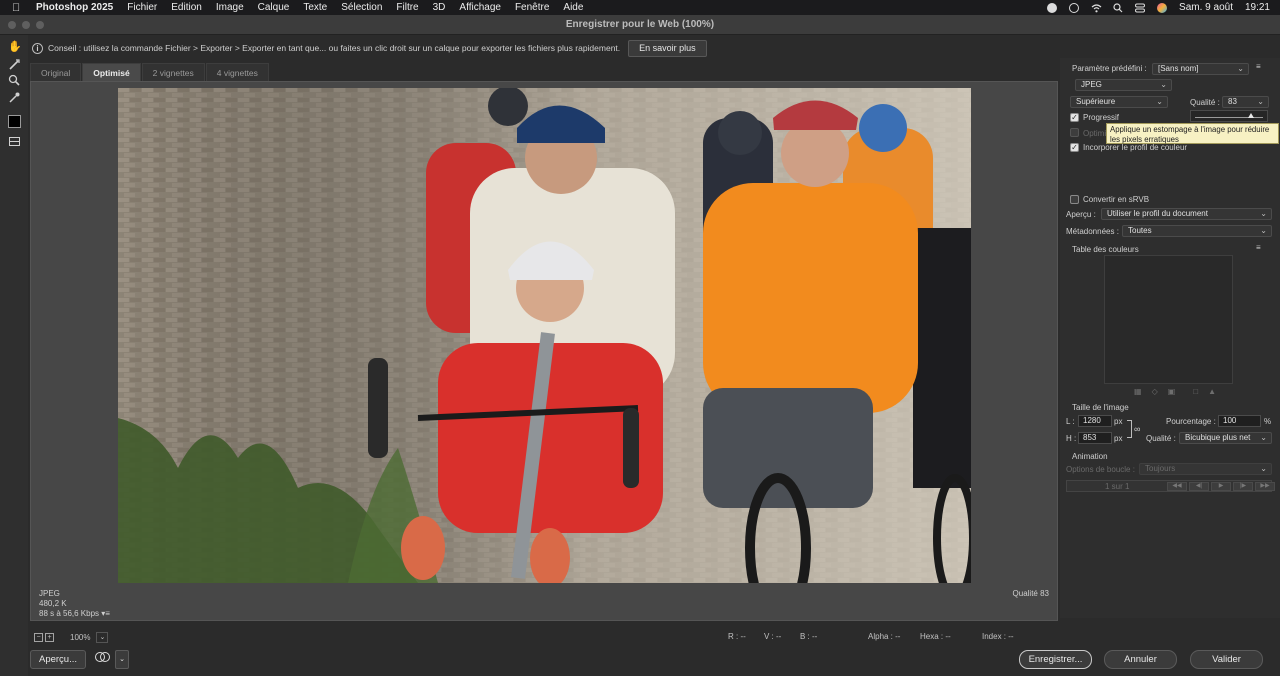 The image size is (1280, 676). I want to click on menu-selection: Sélection, so click(361, 7).